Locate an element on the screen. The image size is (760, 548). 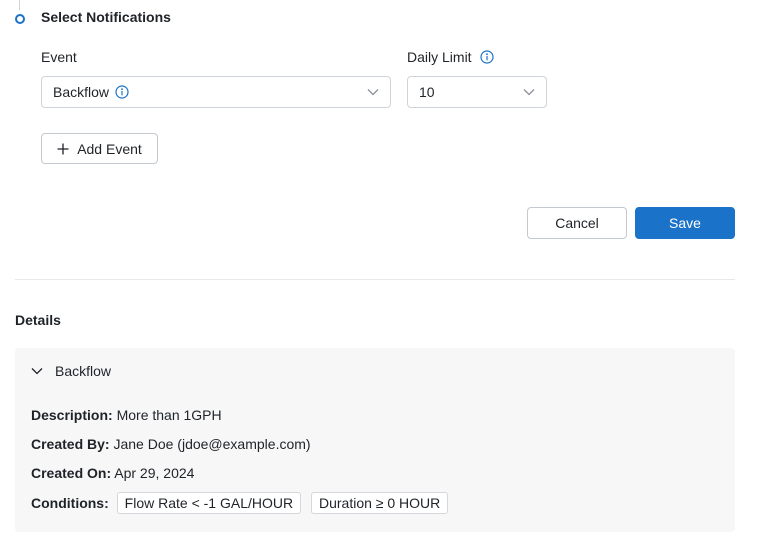
description-row: Description: More than 1GPH is located at coordinates (126, 415).